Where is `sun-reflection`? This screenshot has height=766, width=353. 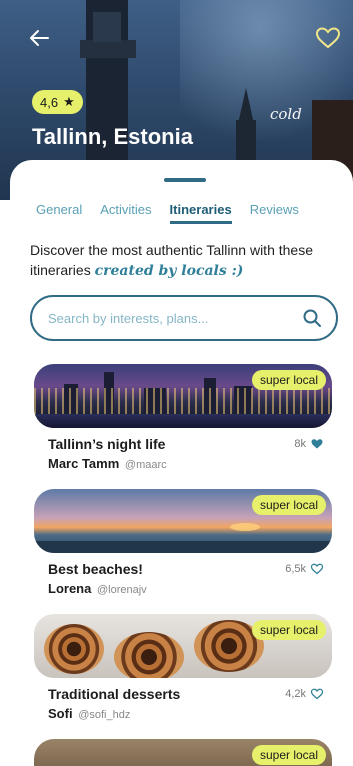 sun-reflection is located at coordinates (245, 527).